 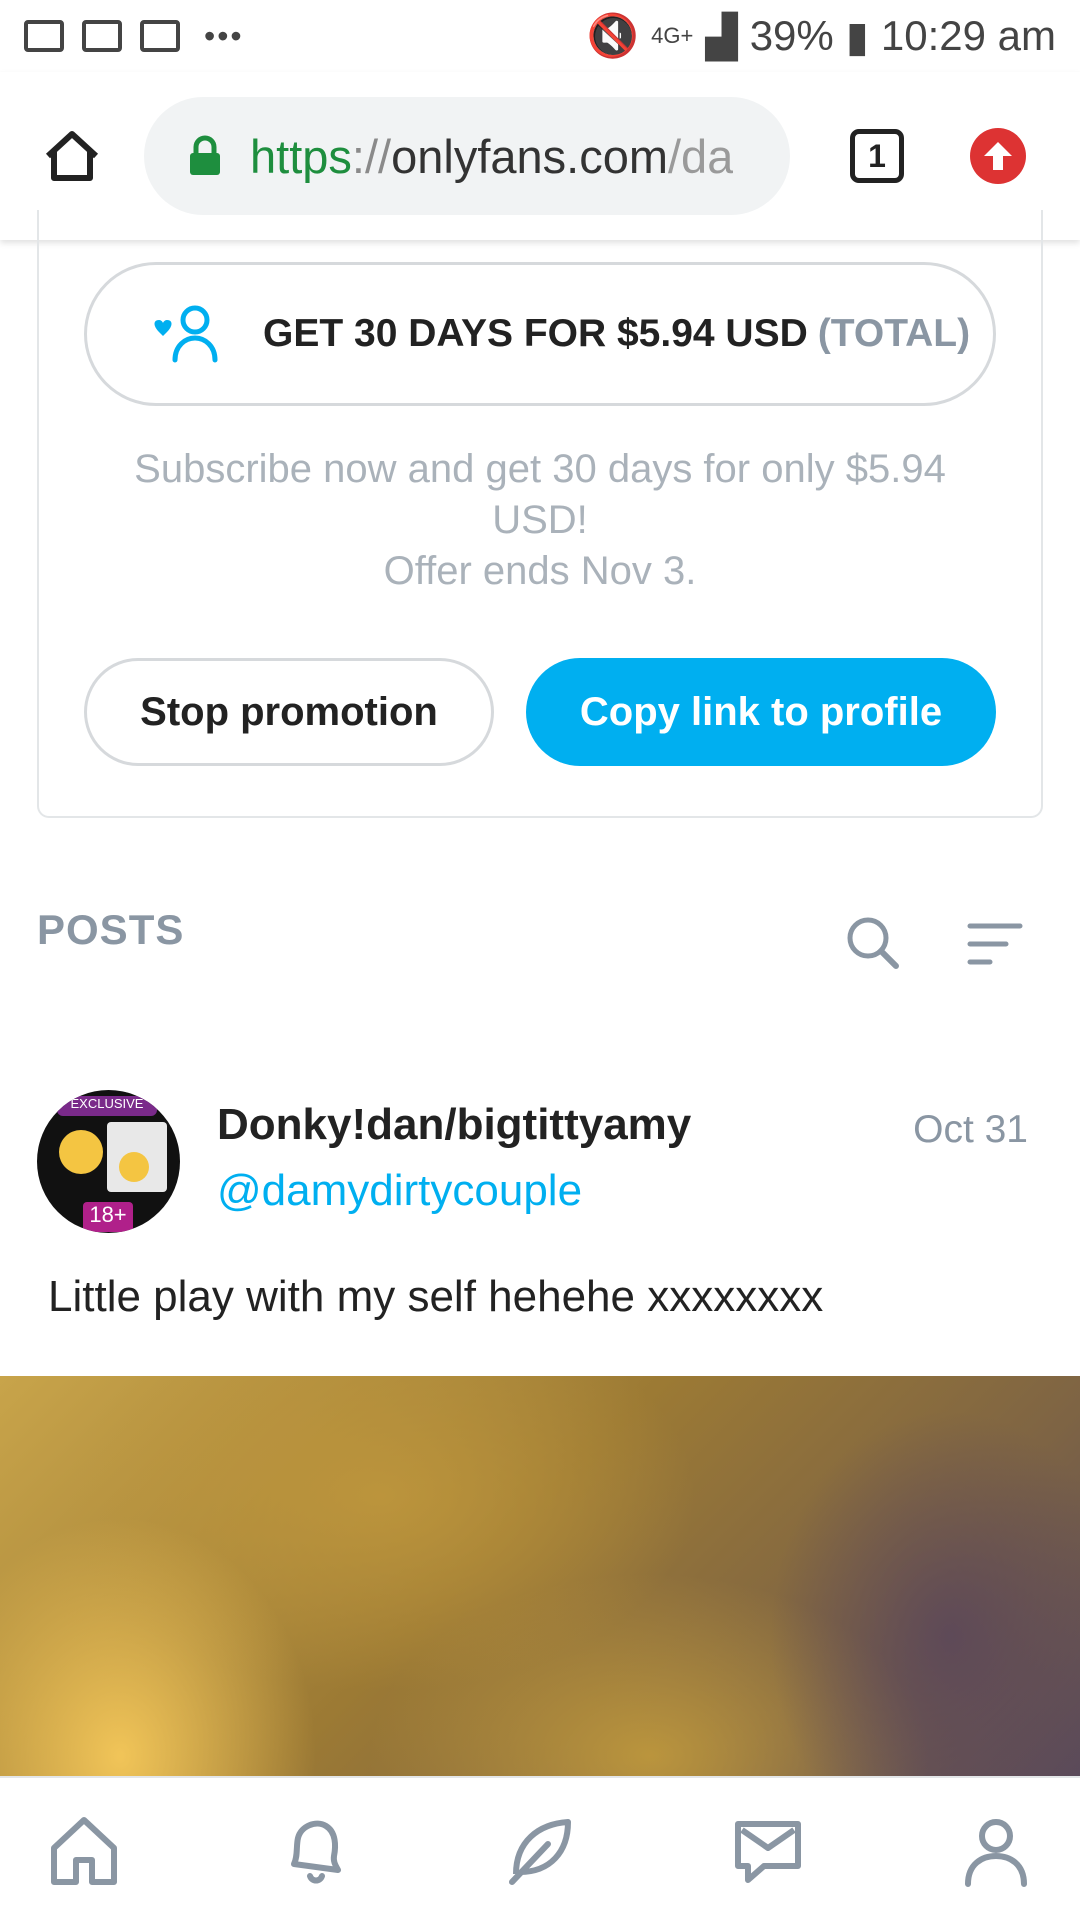 What do you see at coordinates (186, 334) in the screenshot?
I see `subscribe-user-heart-icon` at bounding box center [186, 334].